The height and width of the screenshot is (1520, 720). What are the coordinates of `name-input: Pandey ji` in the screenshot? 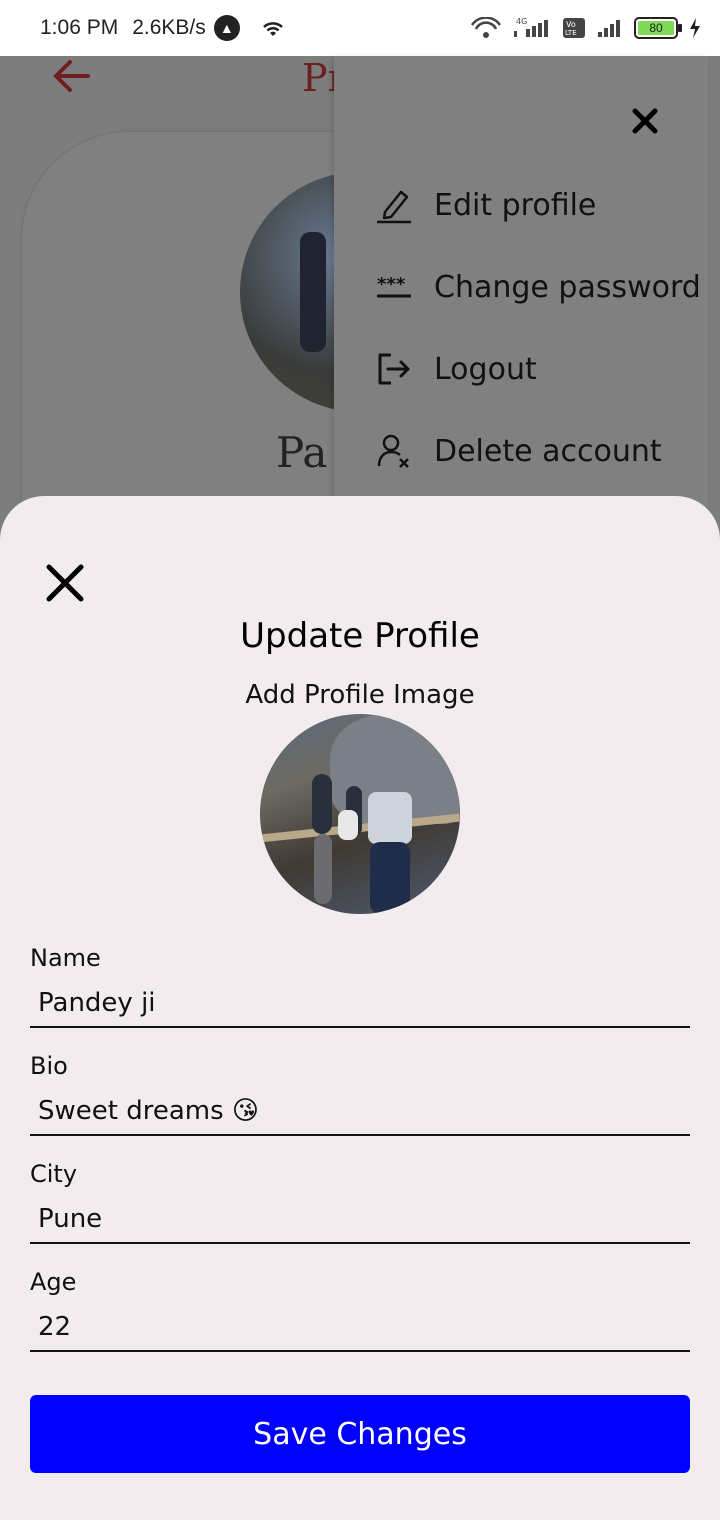 It's located at (360, 1003).